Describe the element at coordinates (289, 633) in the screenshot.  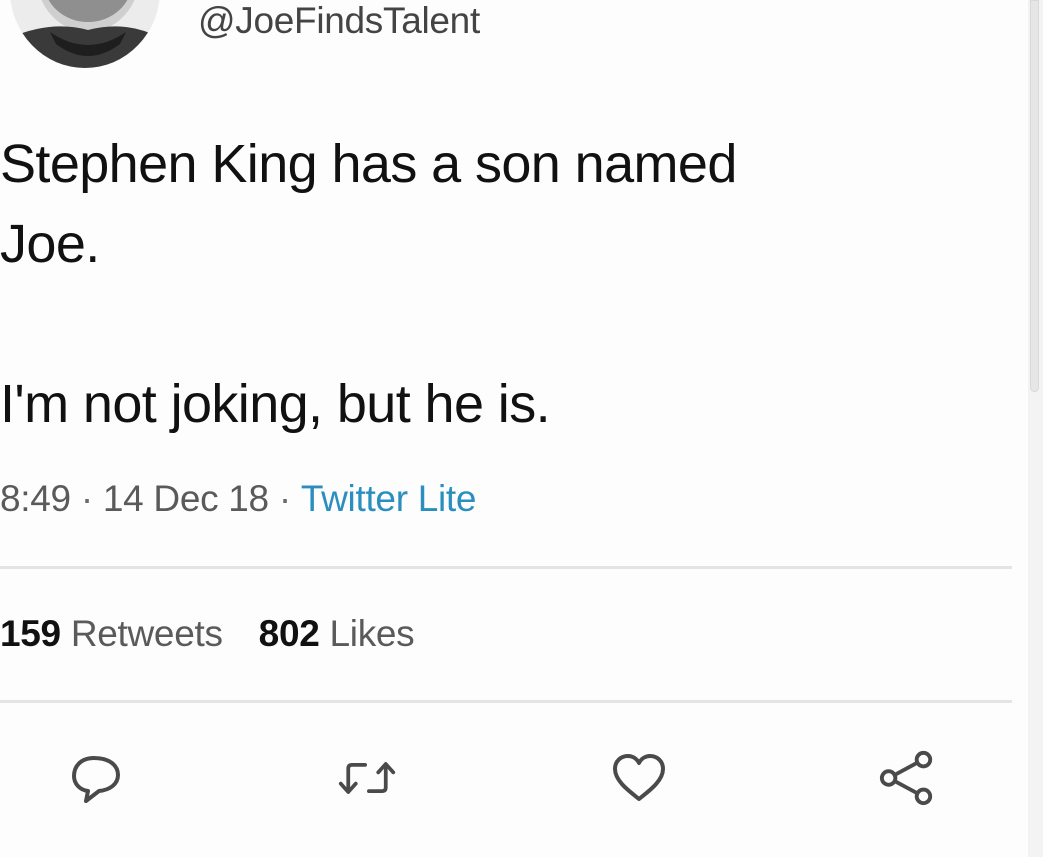
I see `likes-count: 802` at that location.